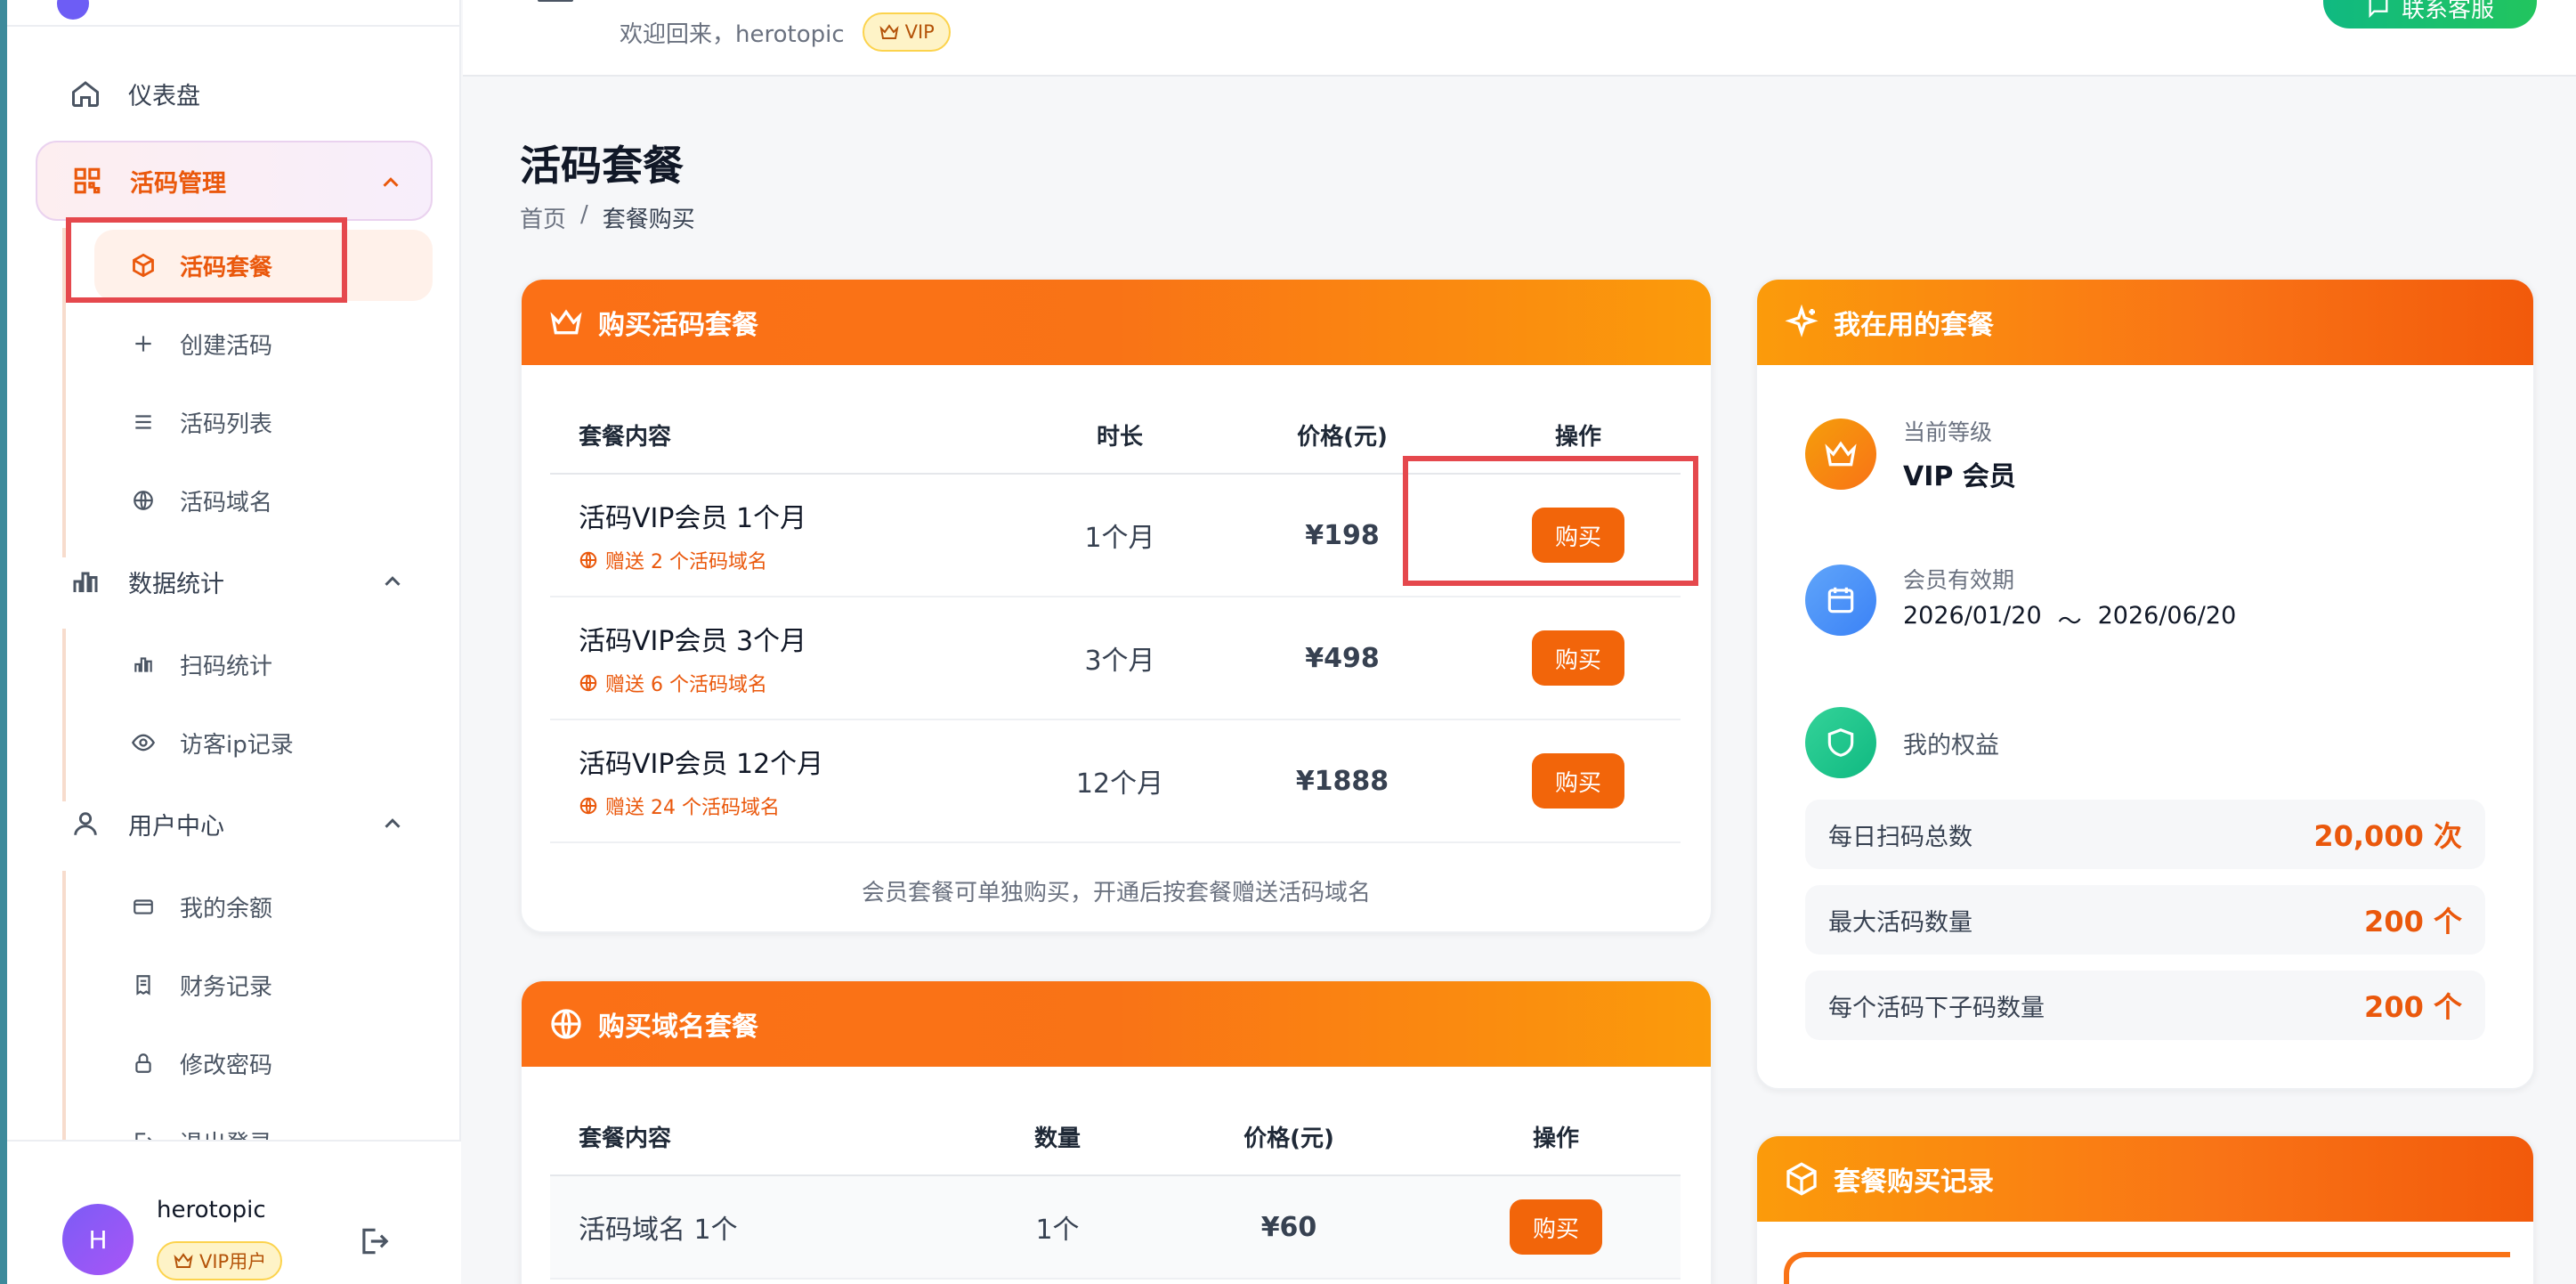  Describe the element at coordinates (1519, 38) in the screenshot. I see `top-header: 欢迎回来，herotopic VIP 联系客服` at that location.